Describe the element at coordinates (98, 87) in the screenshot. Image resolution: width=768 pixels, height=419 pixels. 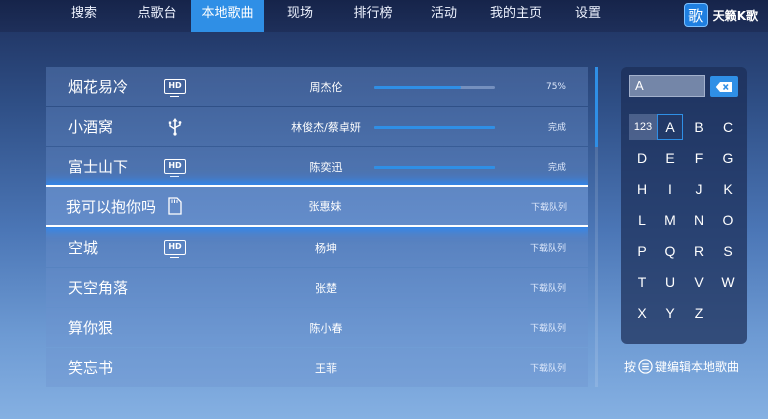
I see `song-title: 烟花易冷` at that location.